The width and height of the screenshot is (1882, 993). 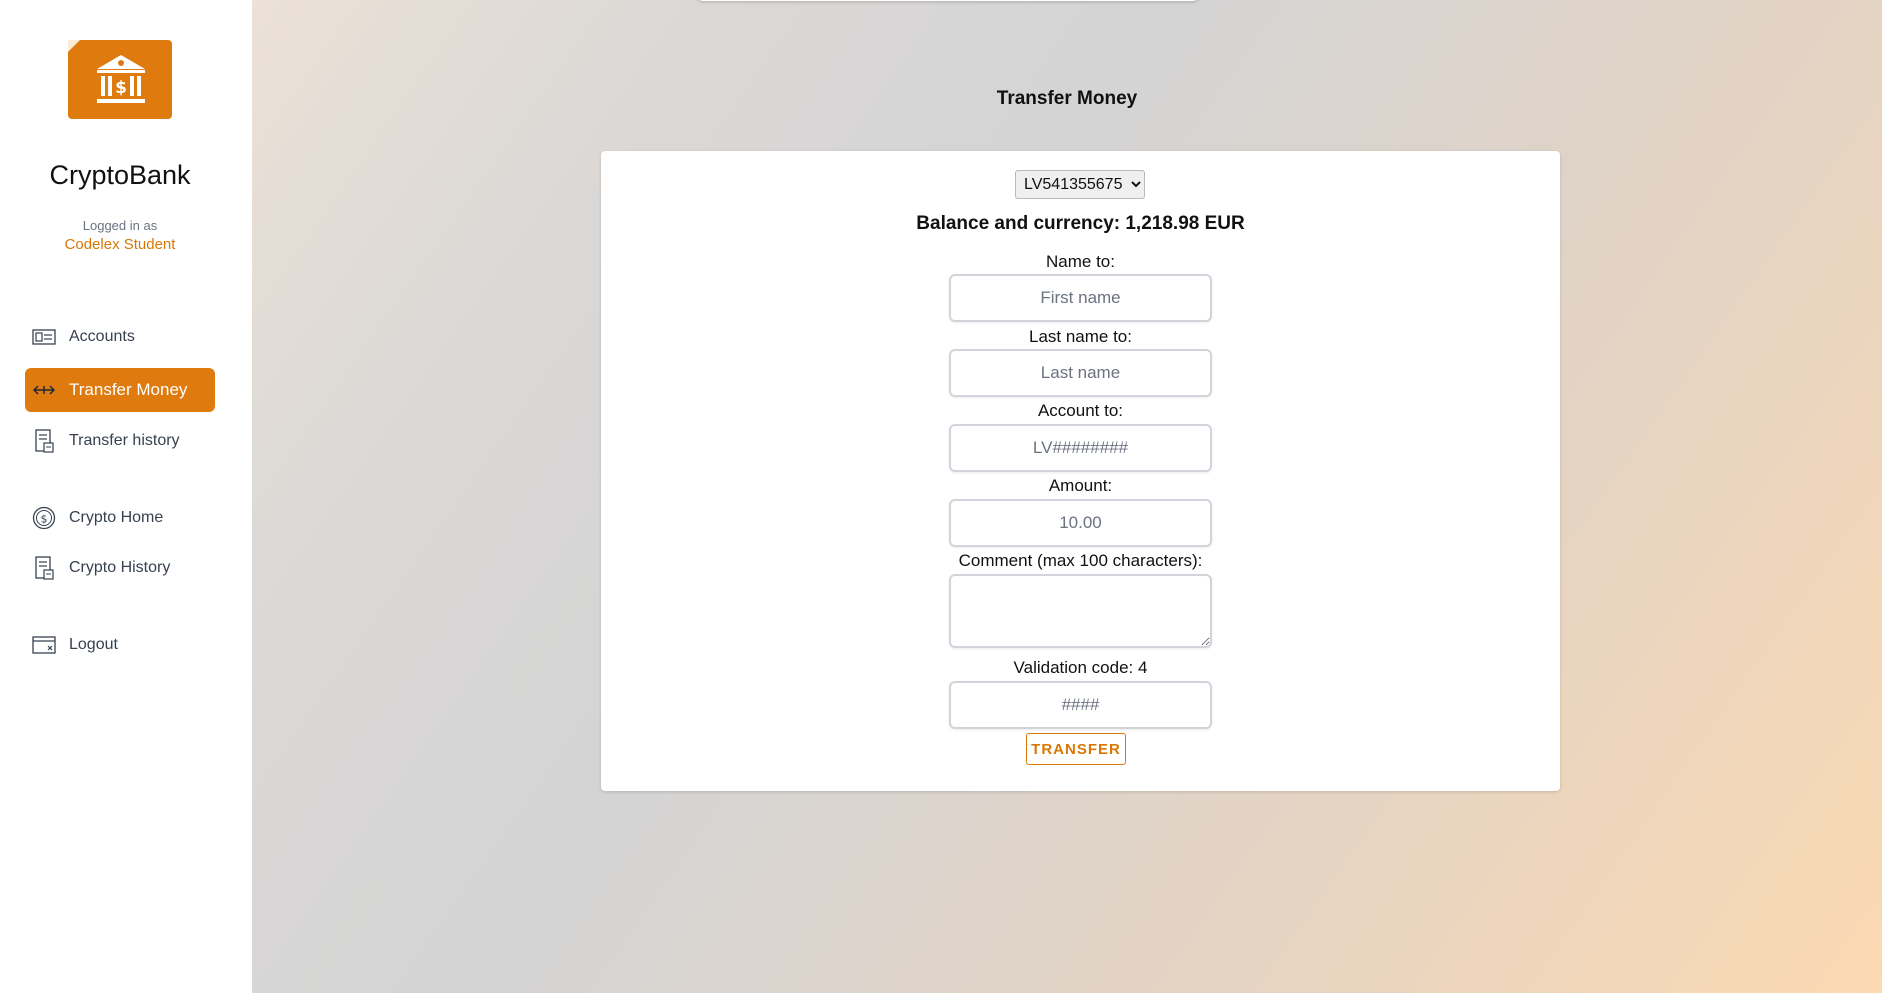 What do you see at coordinates (1080, 410) in the screenshot?
I see `account-to-label: Account to:` at bounding box center [1080, 410].